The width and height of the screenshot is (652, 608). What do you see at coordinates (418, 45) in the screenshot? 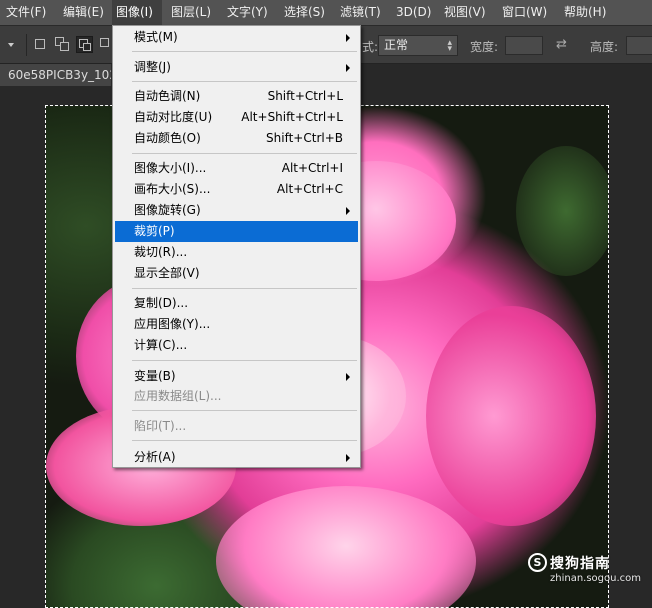
I see `style-select: 正常 ▴ ▾` at bounding box center [418, 45].